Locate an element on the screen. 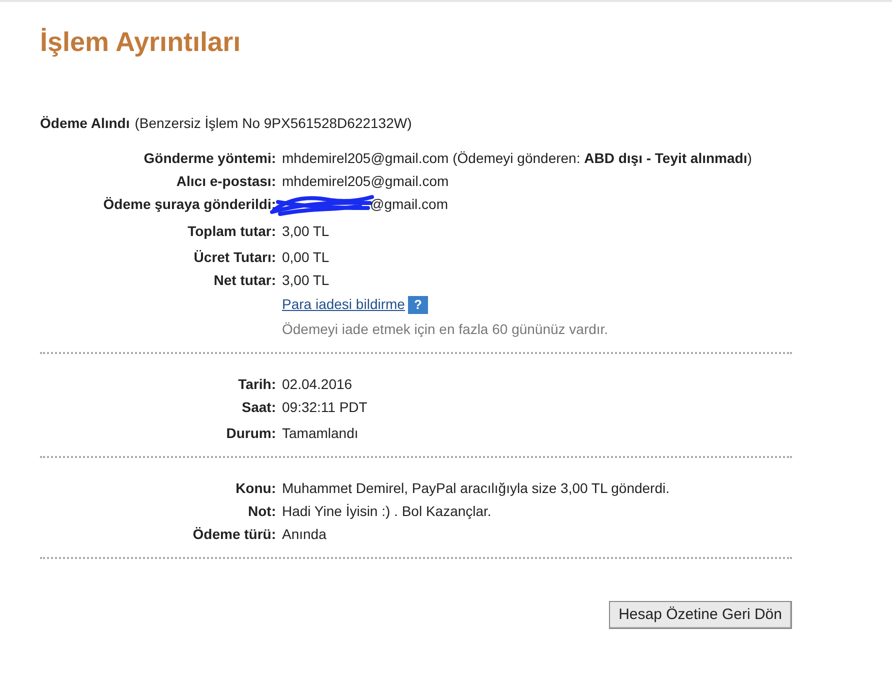 This screenshot has width=892, height=675. back-to-summary-button: Hesap Özetine Geri Dön is located at coordinates (700, 614).